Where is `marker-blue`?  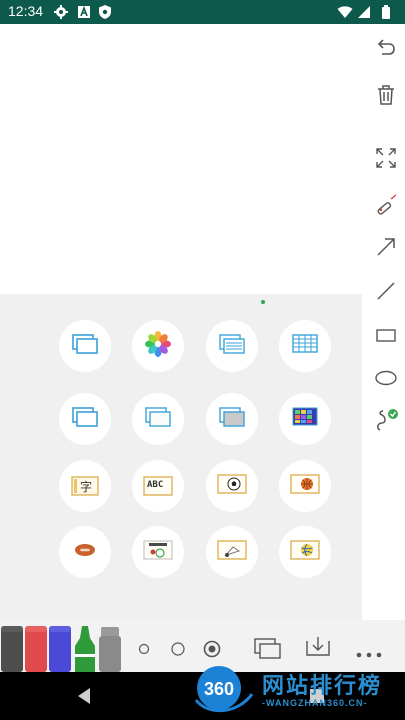
marker-blue is located at coordinates (60, 649).